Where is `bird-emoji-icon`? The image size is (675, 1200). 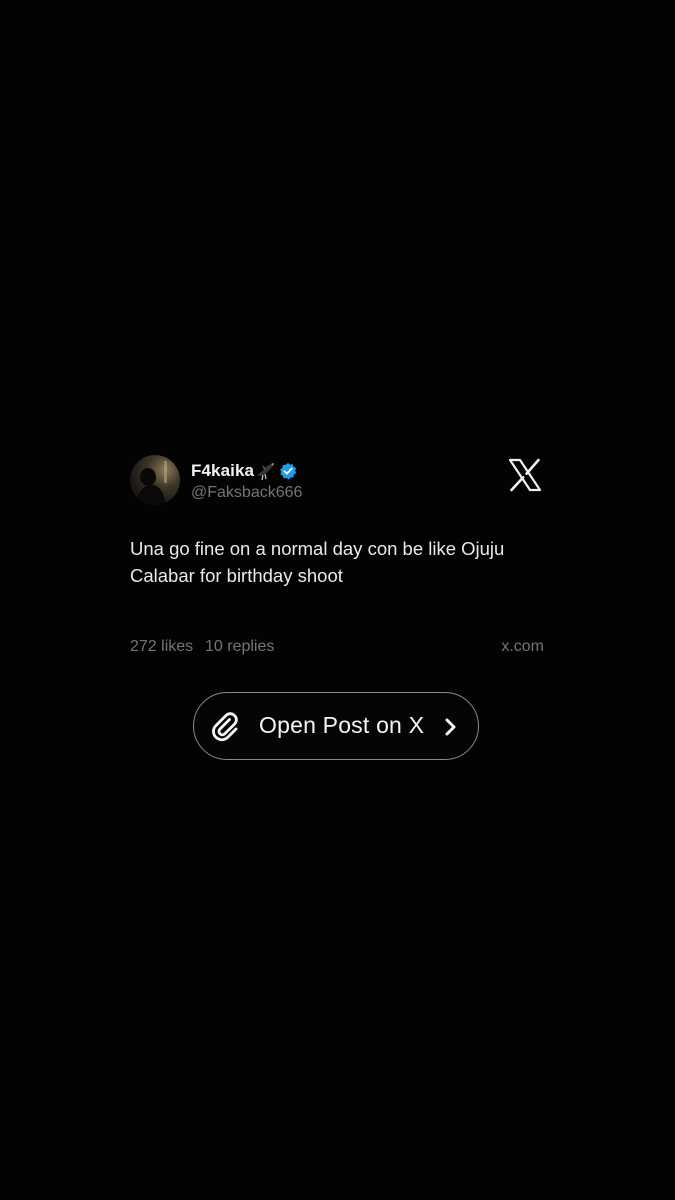
bird-emoji-icon is located at coordinates (266, 471).